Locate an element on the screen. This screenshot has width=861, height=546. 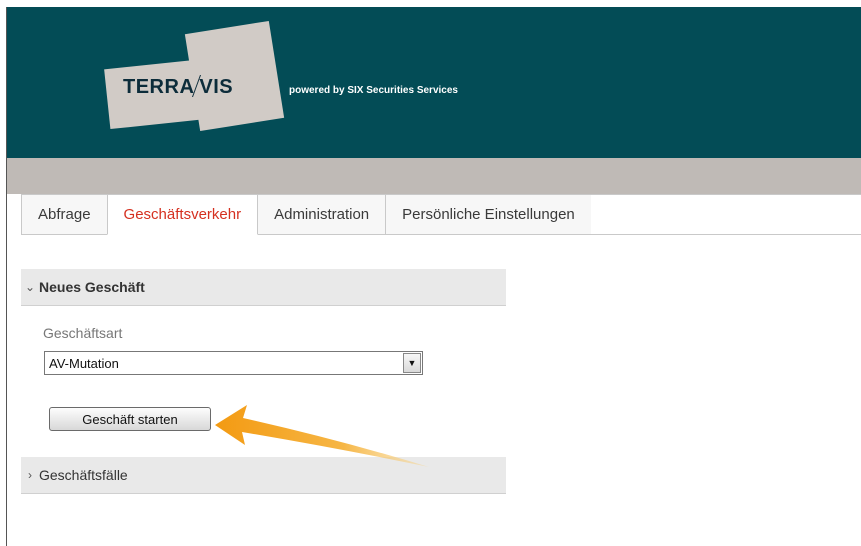
chevron-down-icon: ⌄ is located at coordinates (30, 287).